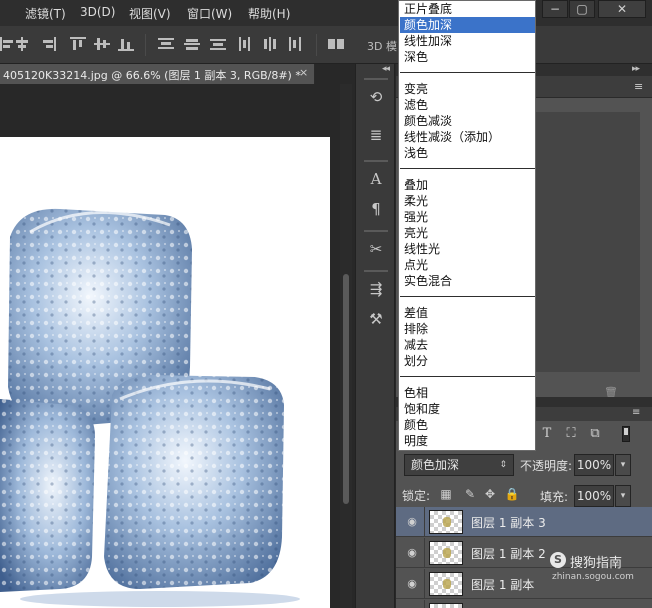 Image resolution: width=652 pixels, height=608 pixels. I want to click on blend-mode-option: 颜色, so click(467, 425).